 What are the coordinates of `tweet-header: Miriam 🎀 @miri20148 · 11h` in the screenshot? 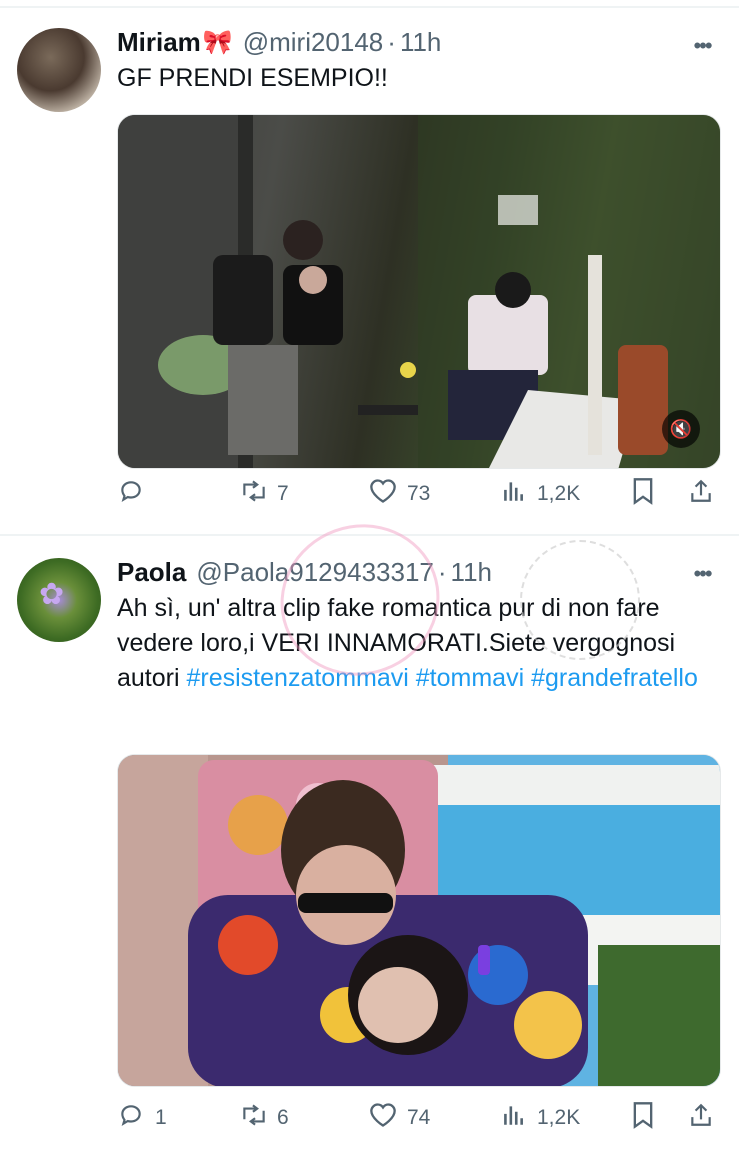 It's located at (279, 42).